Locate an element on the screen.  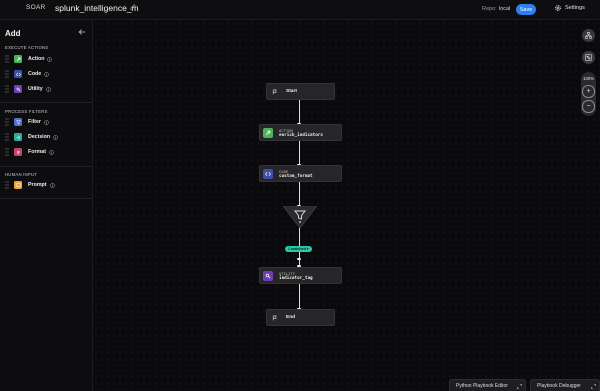
sidebar-item-action: Action is located at coordinates (45, 59).